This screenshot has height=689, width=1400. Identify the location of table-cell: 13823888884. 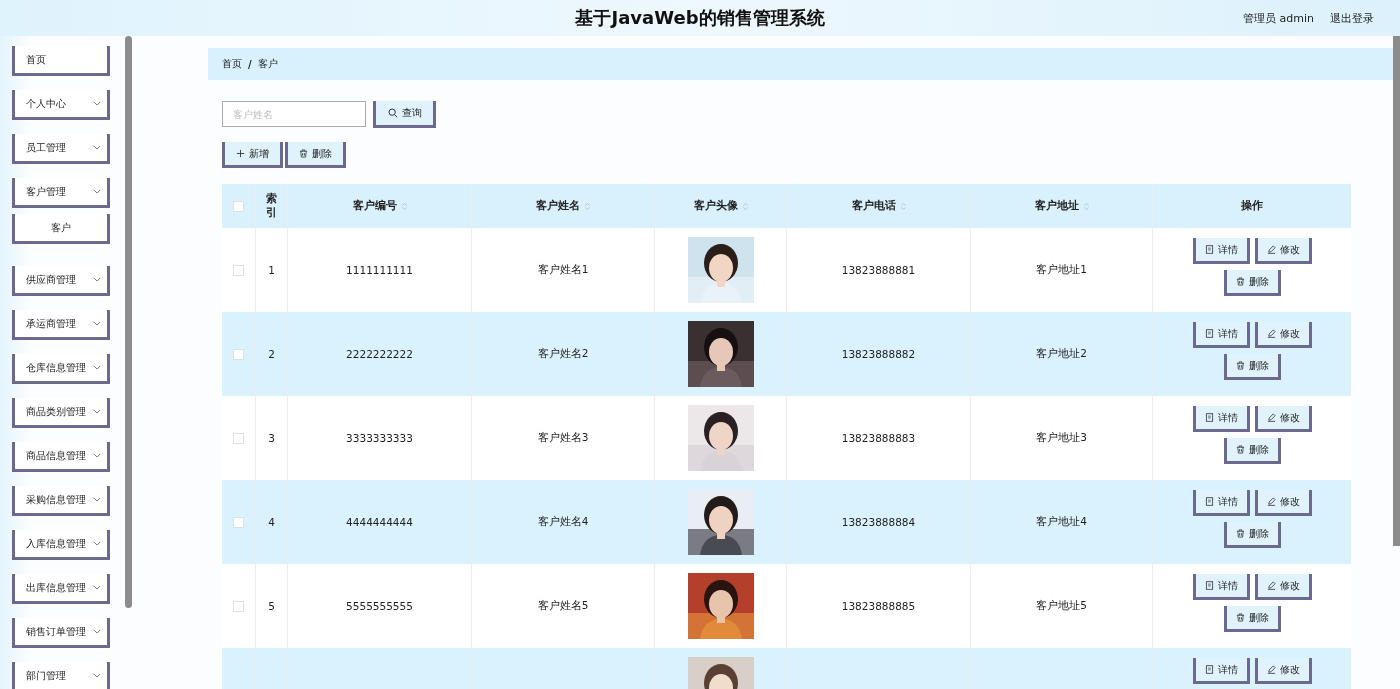
(878, 522).